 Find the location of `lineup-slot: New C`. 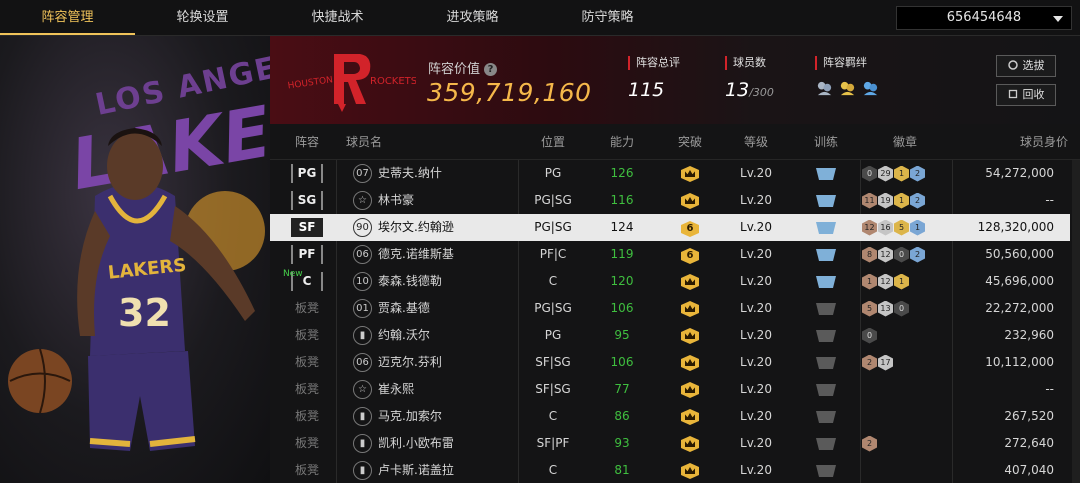

lineup-slot: New C is located at coordinates (307, 281).